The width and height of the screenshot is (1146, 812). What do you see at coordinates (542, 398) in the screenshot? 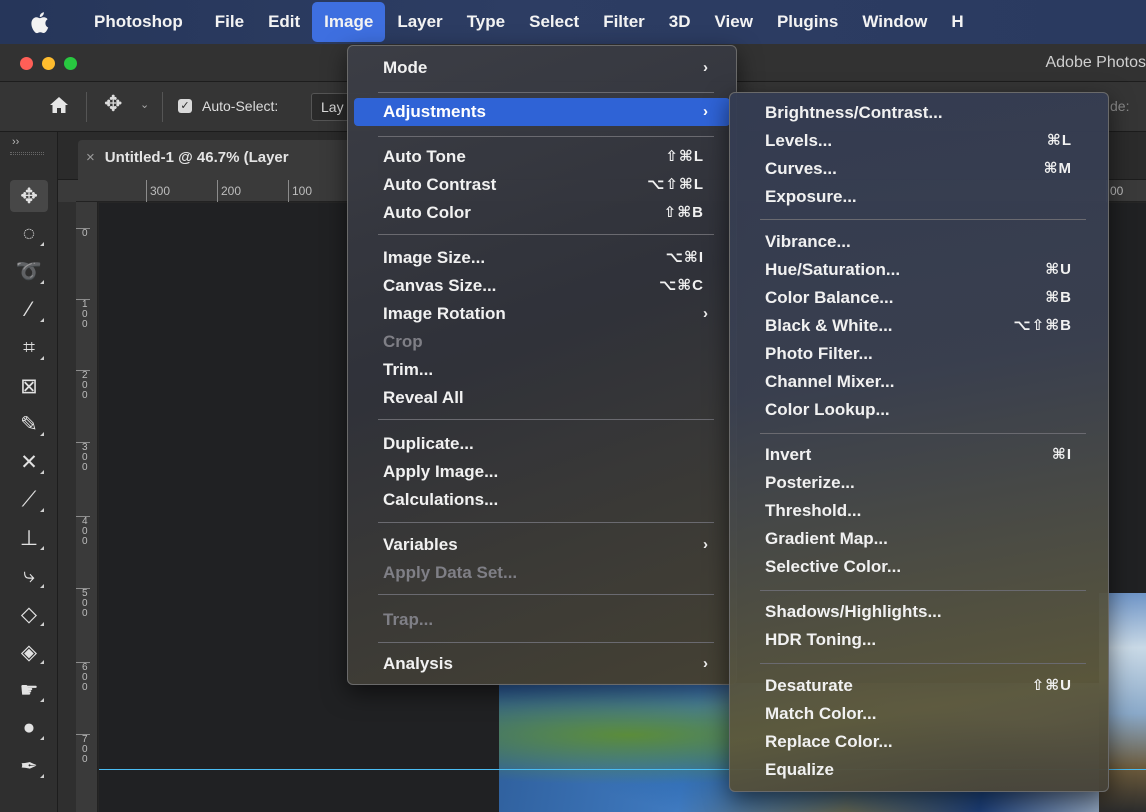
I see `menu-item-reveal-all: Reveal All` at bounding box center [542, 398].